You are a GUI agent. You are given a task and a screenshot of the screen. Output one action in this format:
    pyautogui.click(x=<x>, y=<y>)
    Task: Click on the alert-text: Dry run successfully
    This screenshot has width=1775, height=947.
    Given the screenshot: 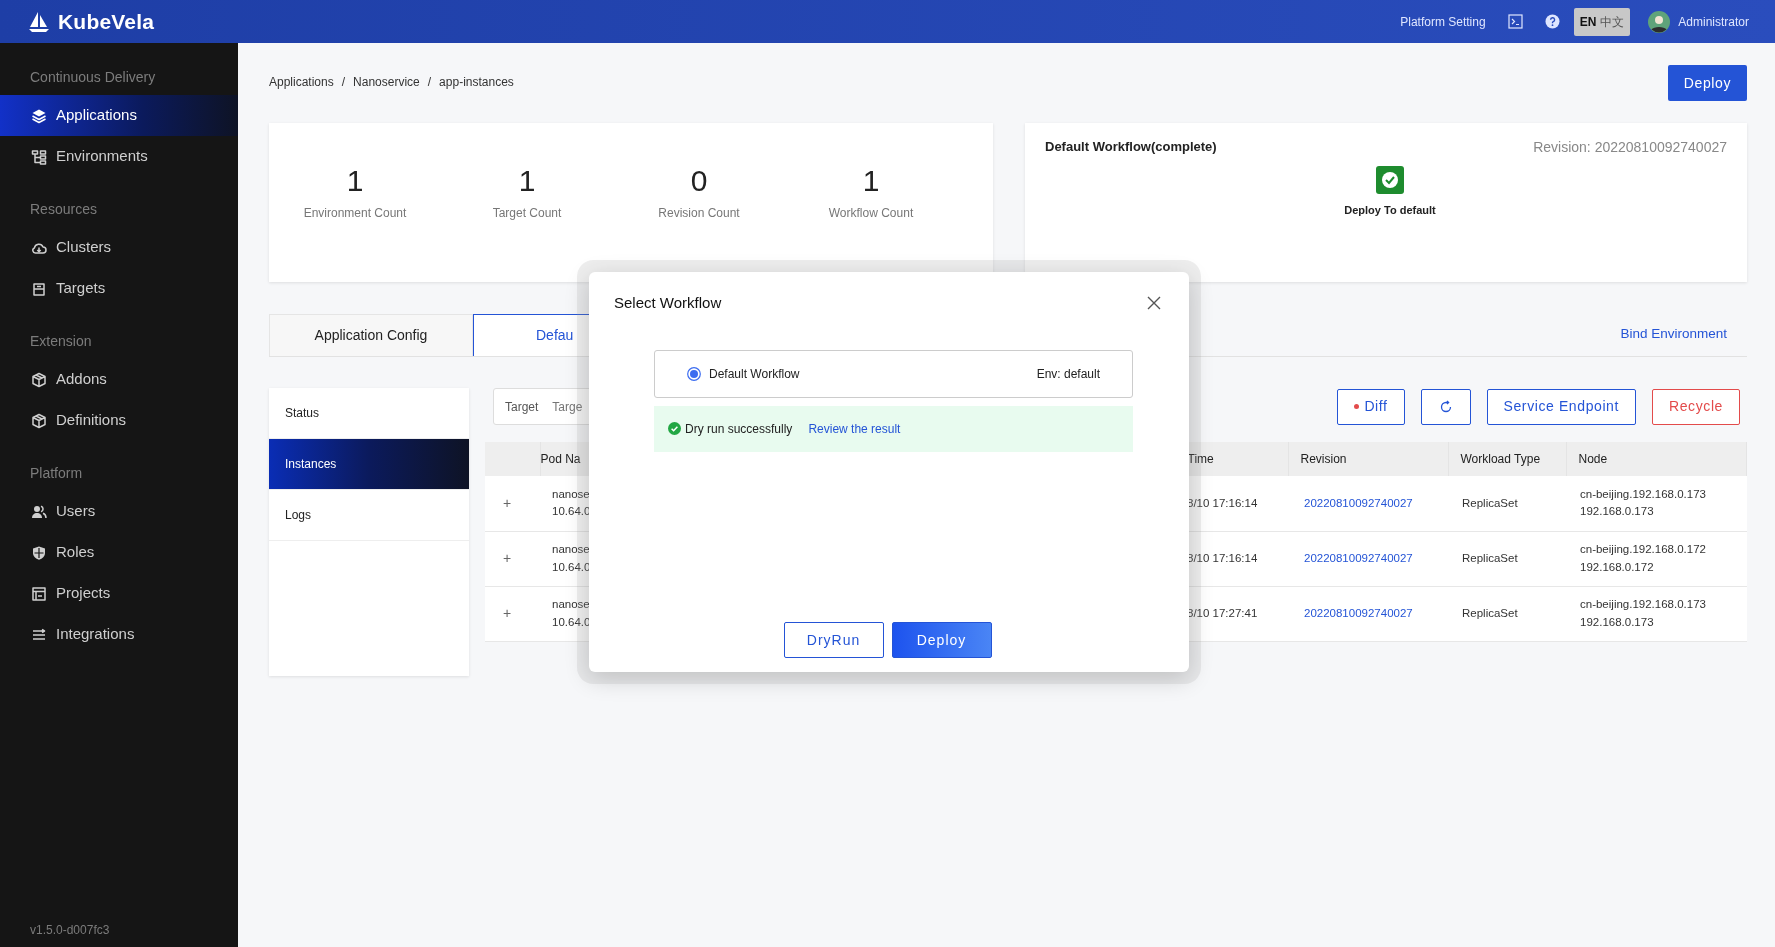 What is the action you would take?
    pyautogui.click(x=739, y=429)
    